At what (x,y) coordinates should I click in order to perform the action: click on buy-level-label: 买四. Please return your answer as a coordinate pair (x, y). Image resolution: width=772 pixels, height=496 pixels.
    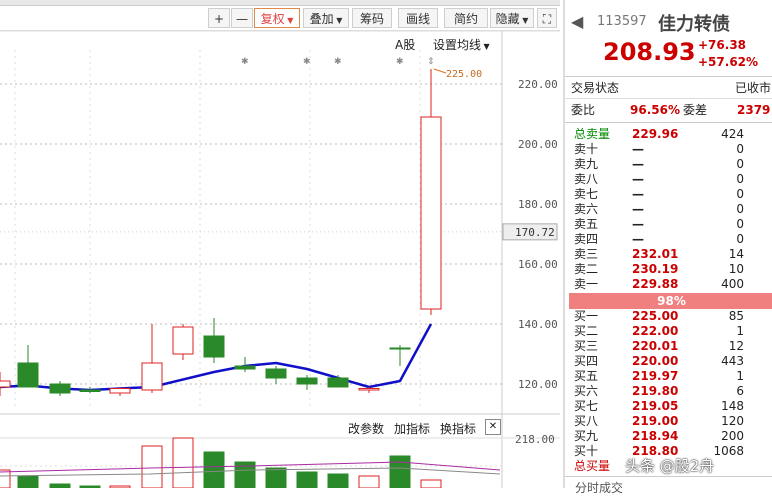
    Looking at the image, I should click on (586, 361).